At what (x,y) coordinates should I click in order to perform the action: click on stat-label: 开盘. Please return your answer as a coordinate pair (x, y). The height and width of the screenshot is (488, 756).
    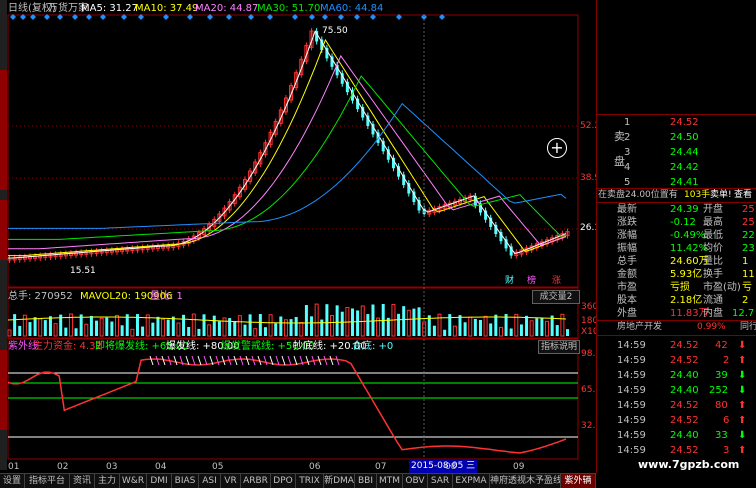
    Looking at the image, I should click on (713, 209).